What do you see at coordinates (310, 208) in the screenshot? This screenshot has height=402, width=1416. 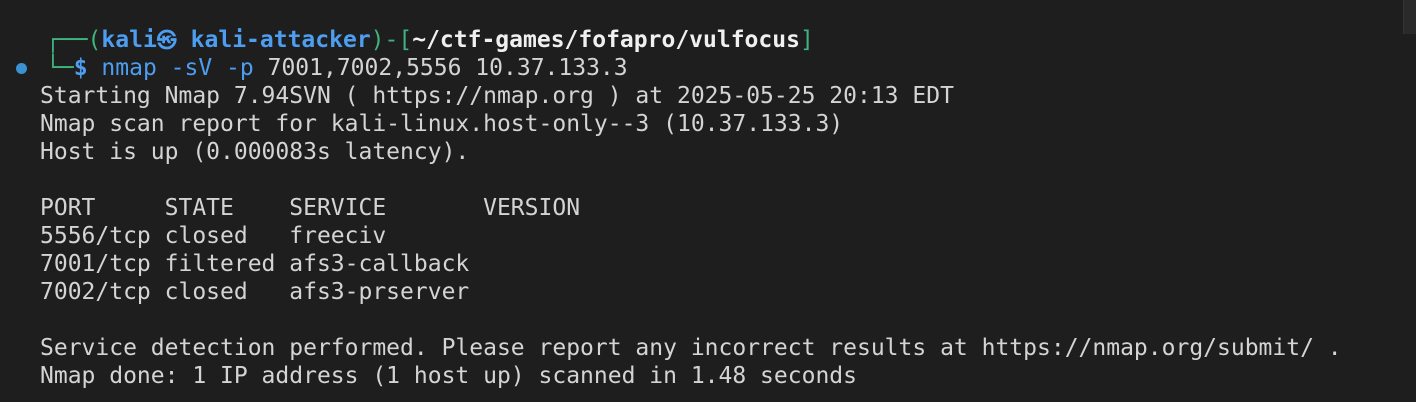 I see `port-table-header: PORT STATE SERVICE VERSION` at bounding box center [310, 208].